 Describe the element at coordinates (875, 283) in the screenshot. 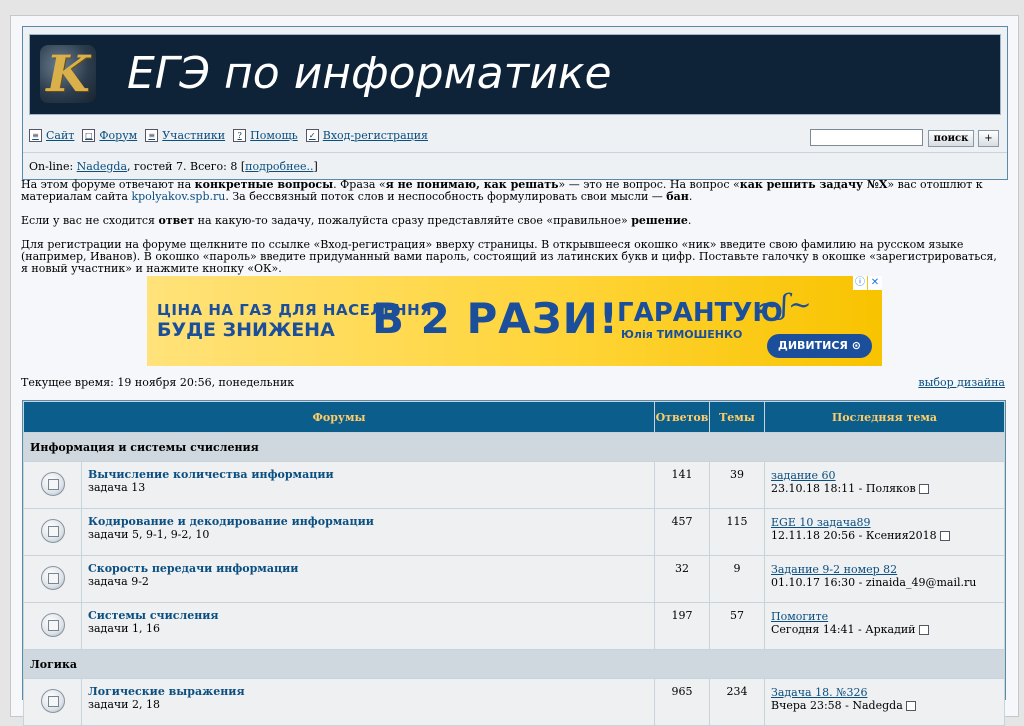

I see `ad-close-icon: ✕` at that location.